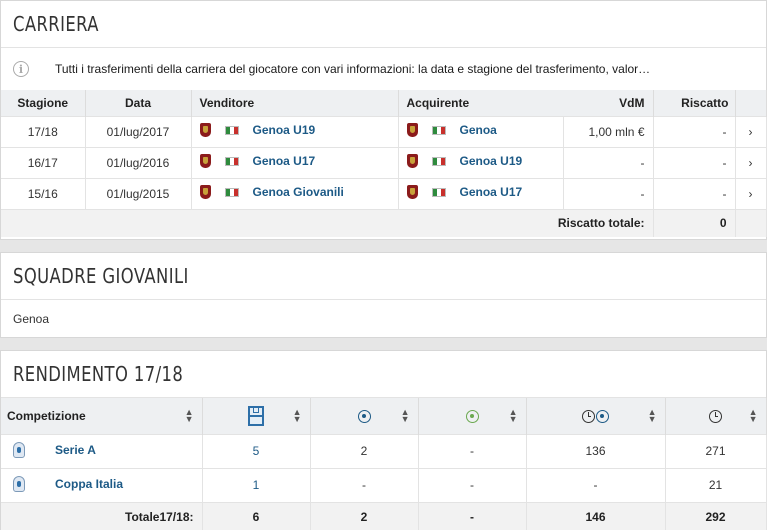  Describe the element at coordinates (364, 450) in the screenshot. I see `cell-gol: 2` at that location.